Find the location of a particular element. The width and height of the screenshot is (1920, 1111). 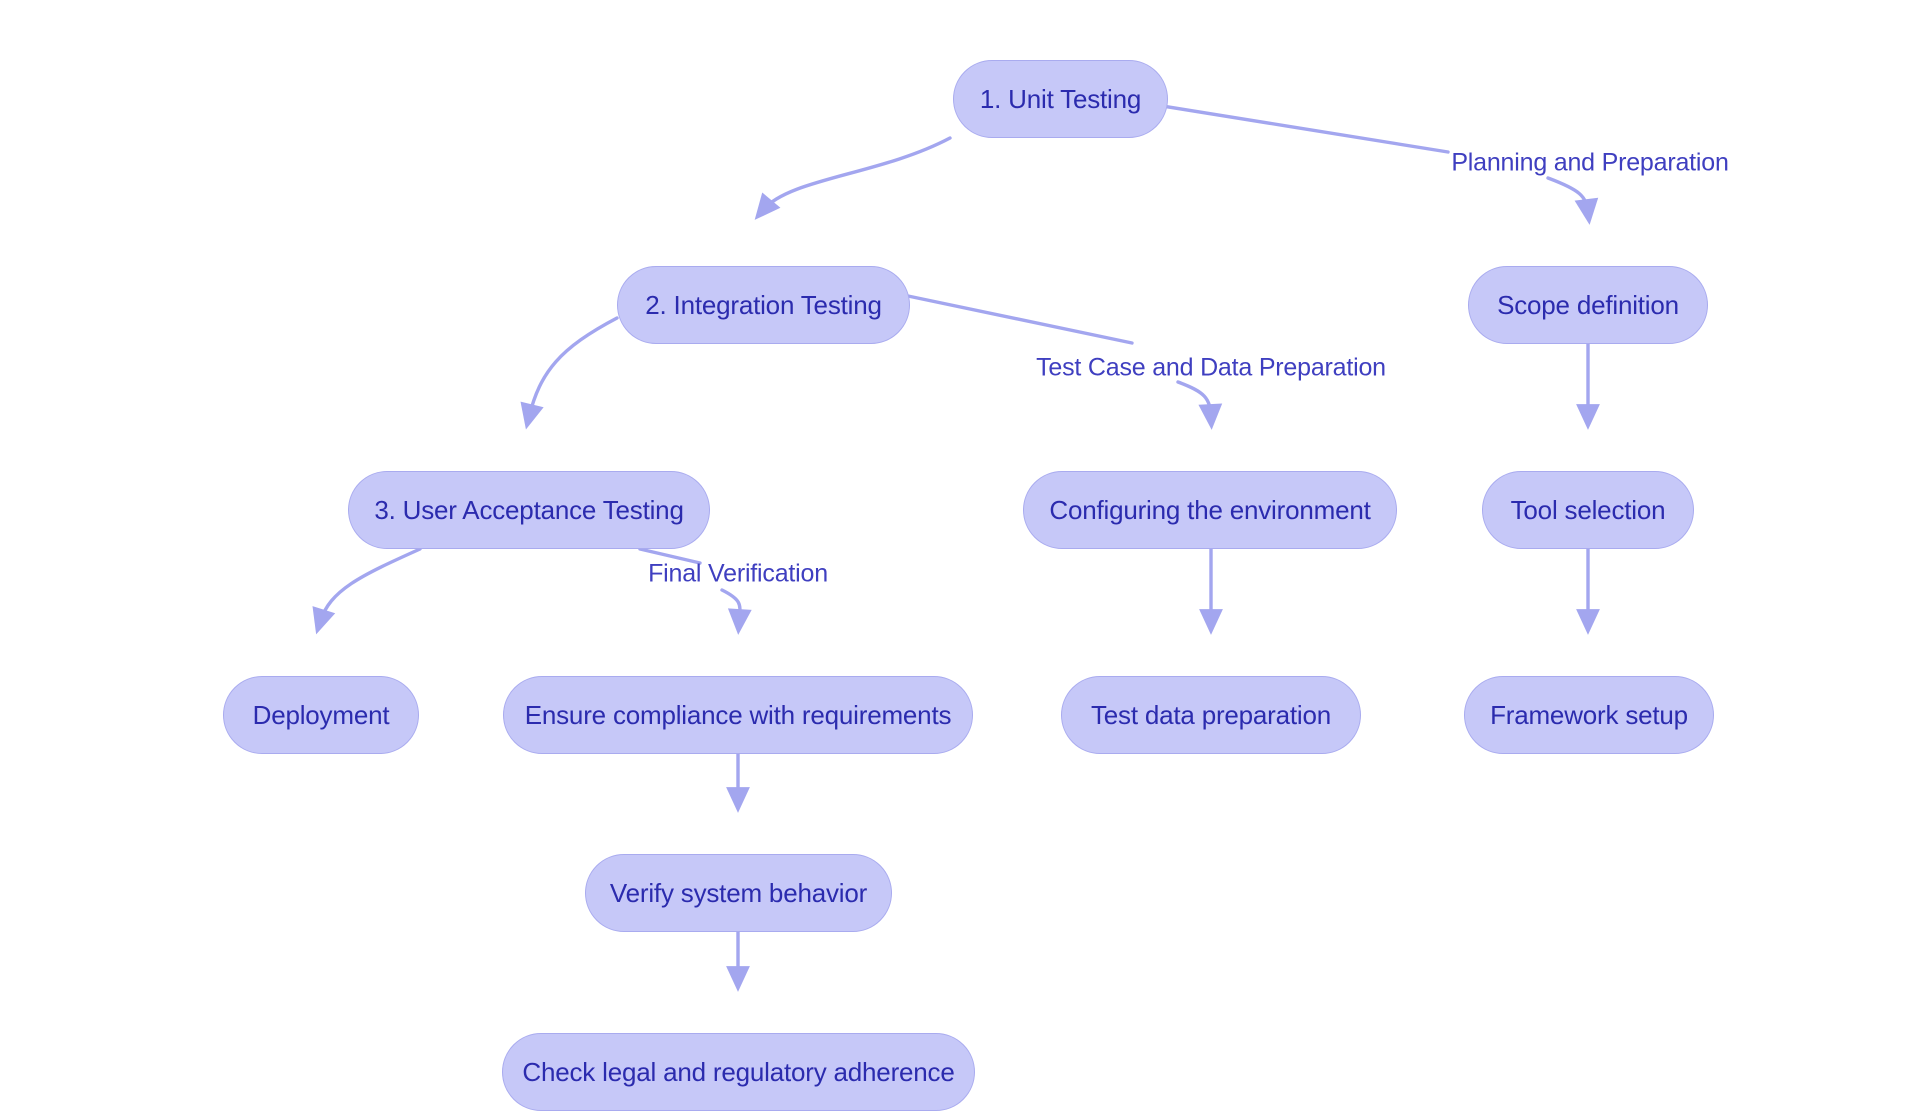

node-unit-testing: 1. Unit Testing is located at coordinates (1060, 99).